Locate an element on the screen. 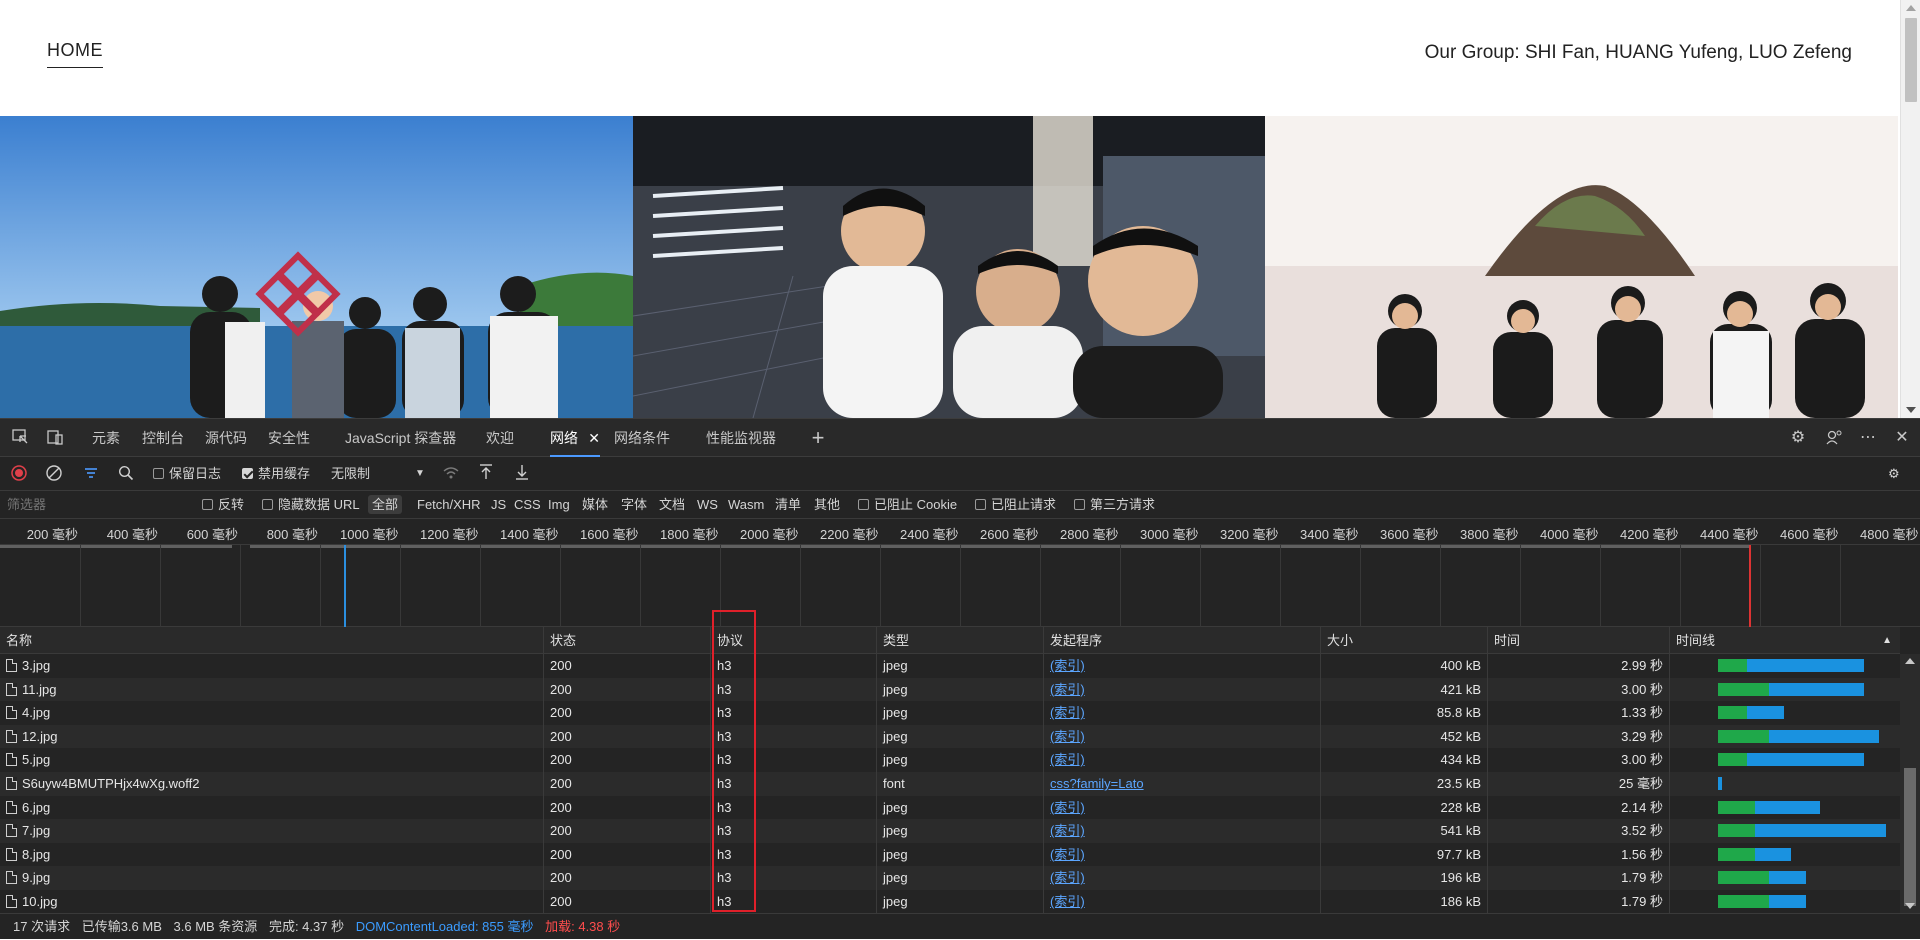 This screenshot has height=940, width=1920. table-row: 9.jpg 200 h3 jpeg (索引) 196 kB 1.79 秒 is located at coordinates (950, 878).